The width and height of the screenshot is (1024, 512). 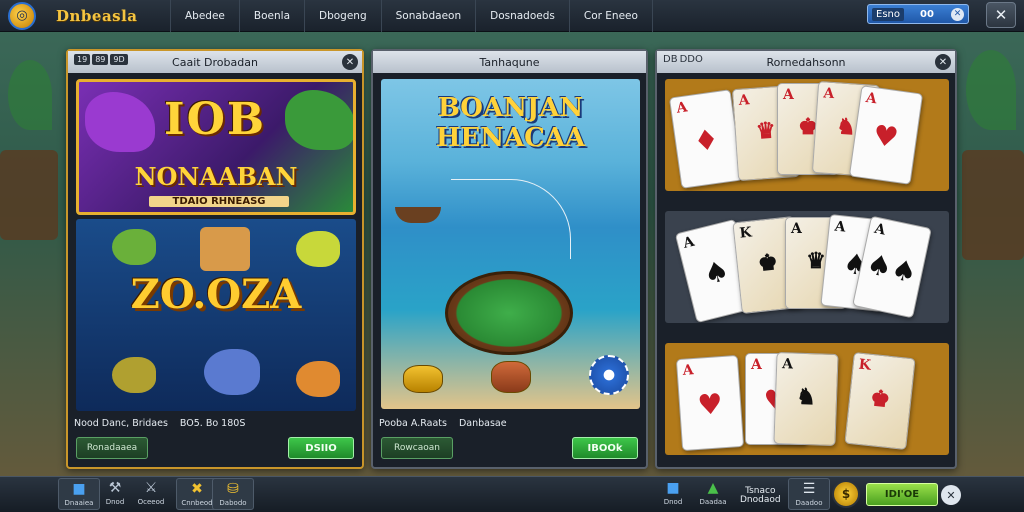 What do you see at coordinates (846, 494) in the screenshot?
I see `coin-icon: $` at bounding box center [846, 494].